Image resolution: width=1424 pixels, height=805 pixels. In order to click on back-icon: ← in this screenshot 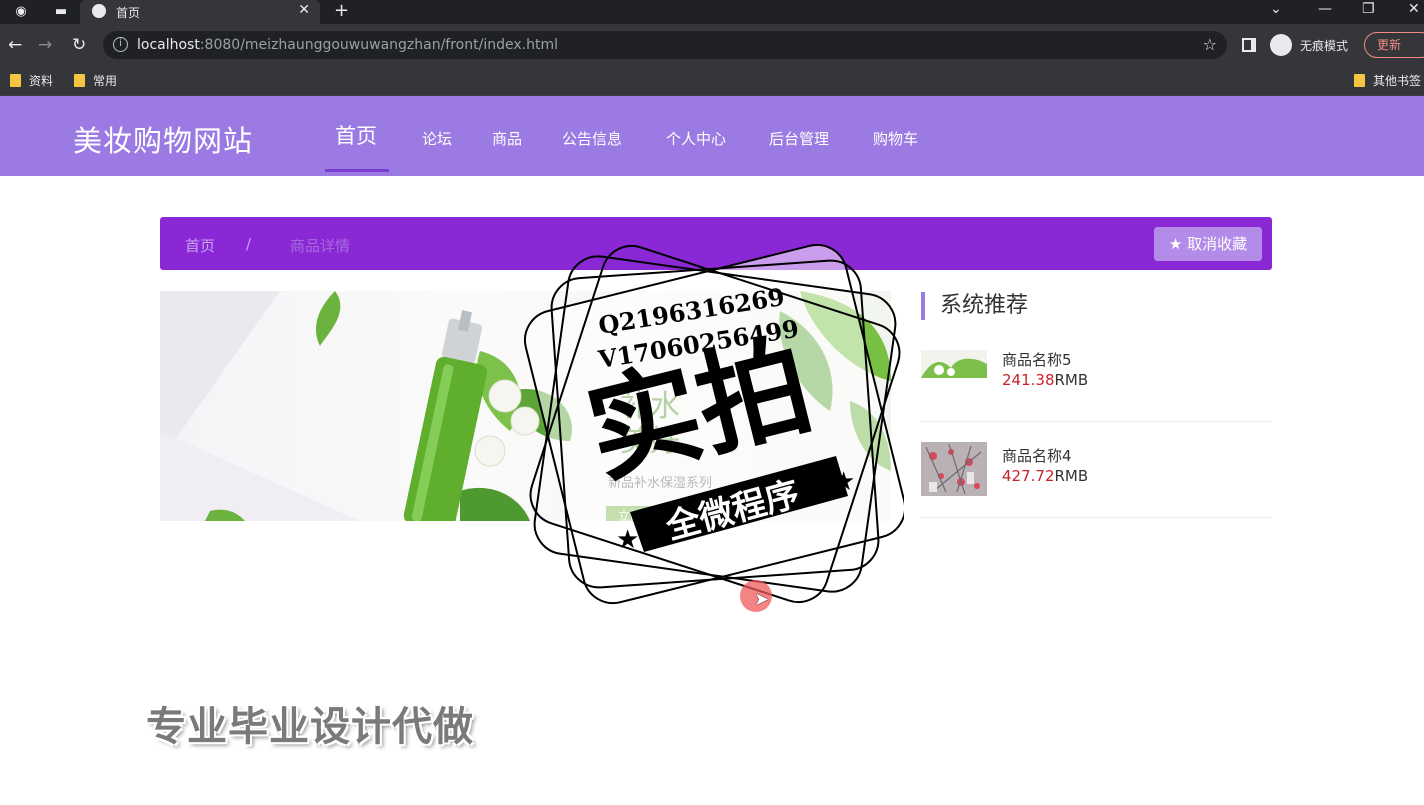, I will do `click(15, 45)`.